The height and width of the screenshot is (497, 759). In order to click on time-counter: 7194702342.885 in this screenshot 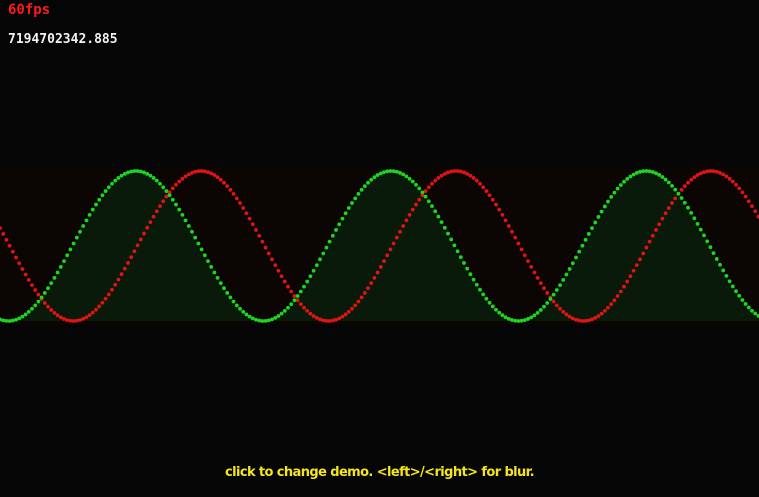, I will do `click(63, 39)`.